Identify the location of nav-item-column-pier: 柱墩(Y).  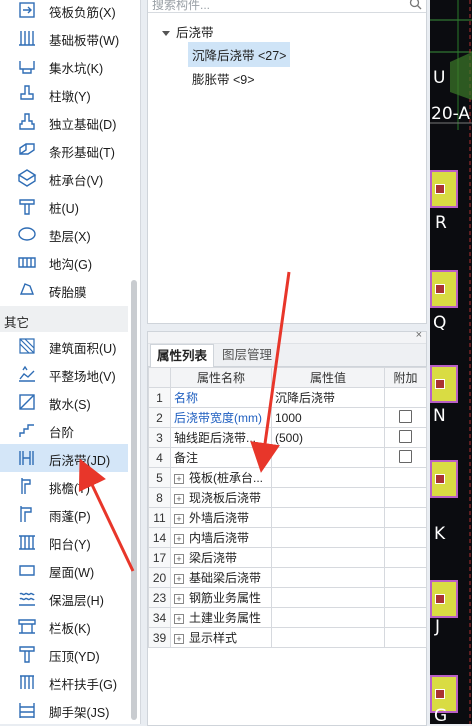
(64, 94).